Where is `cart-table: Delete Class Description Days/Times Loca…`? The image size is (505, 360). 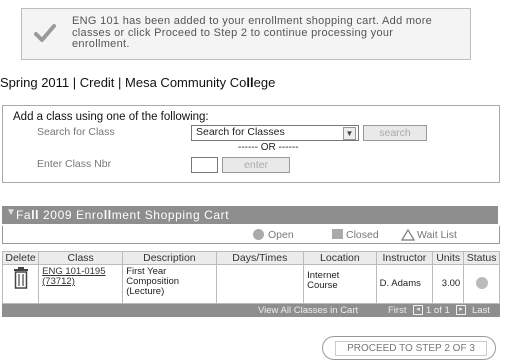
cart-table: Delete Class Description Days/Times Loca… is located at coordinates (250, 277).